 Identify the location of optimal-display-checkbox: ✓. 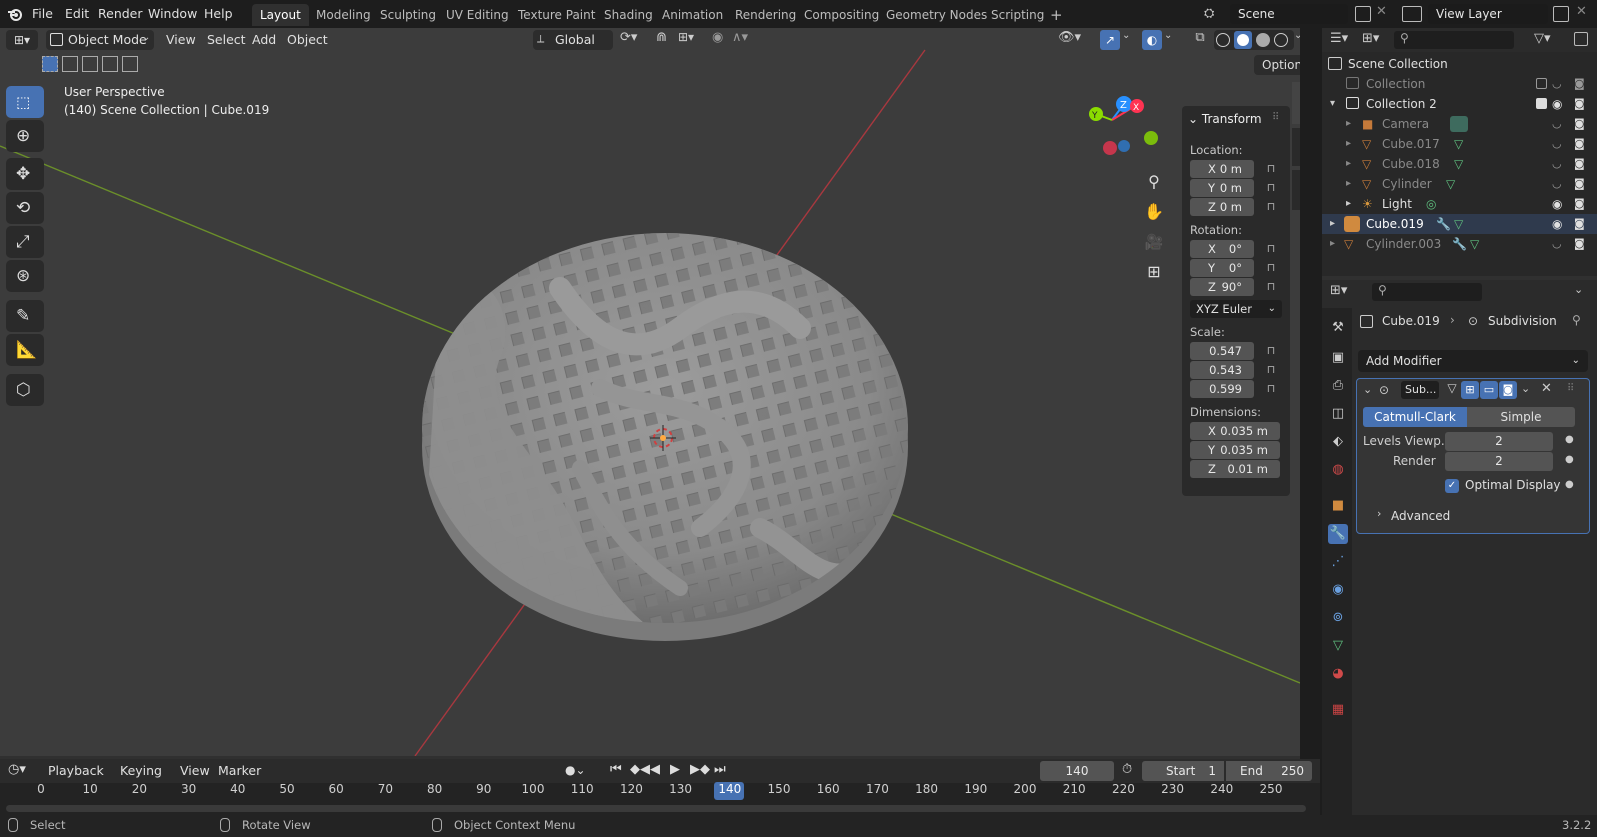
(1452, 486).